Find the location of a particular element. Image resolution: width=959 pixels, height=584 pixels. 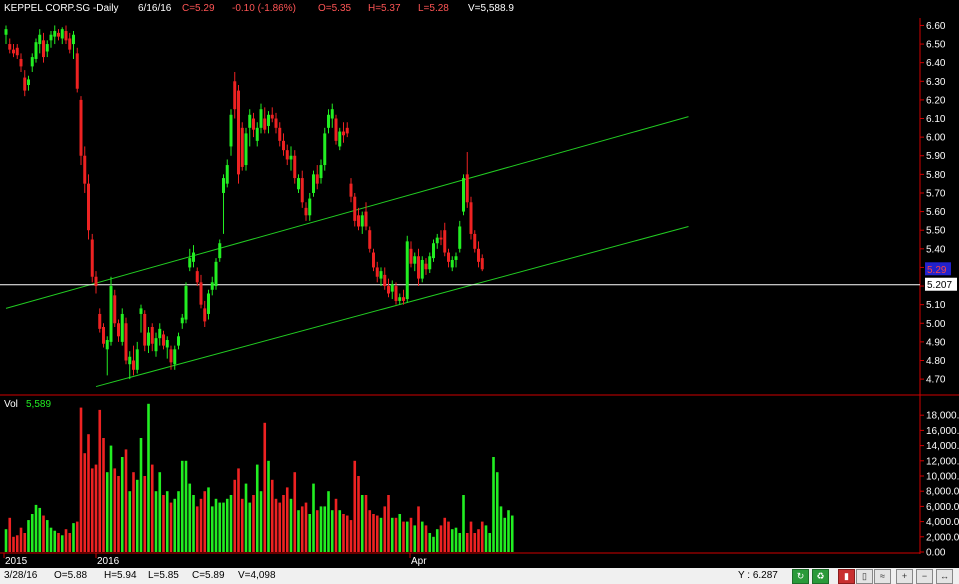

hline-price-label: 5.207 is located at coordinates (939, 285).